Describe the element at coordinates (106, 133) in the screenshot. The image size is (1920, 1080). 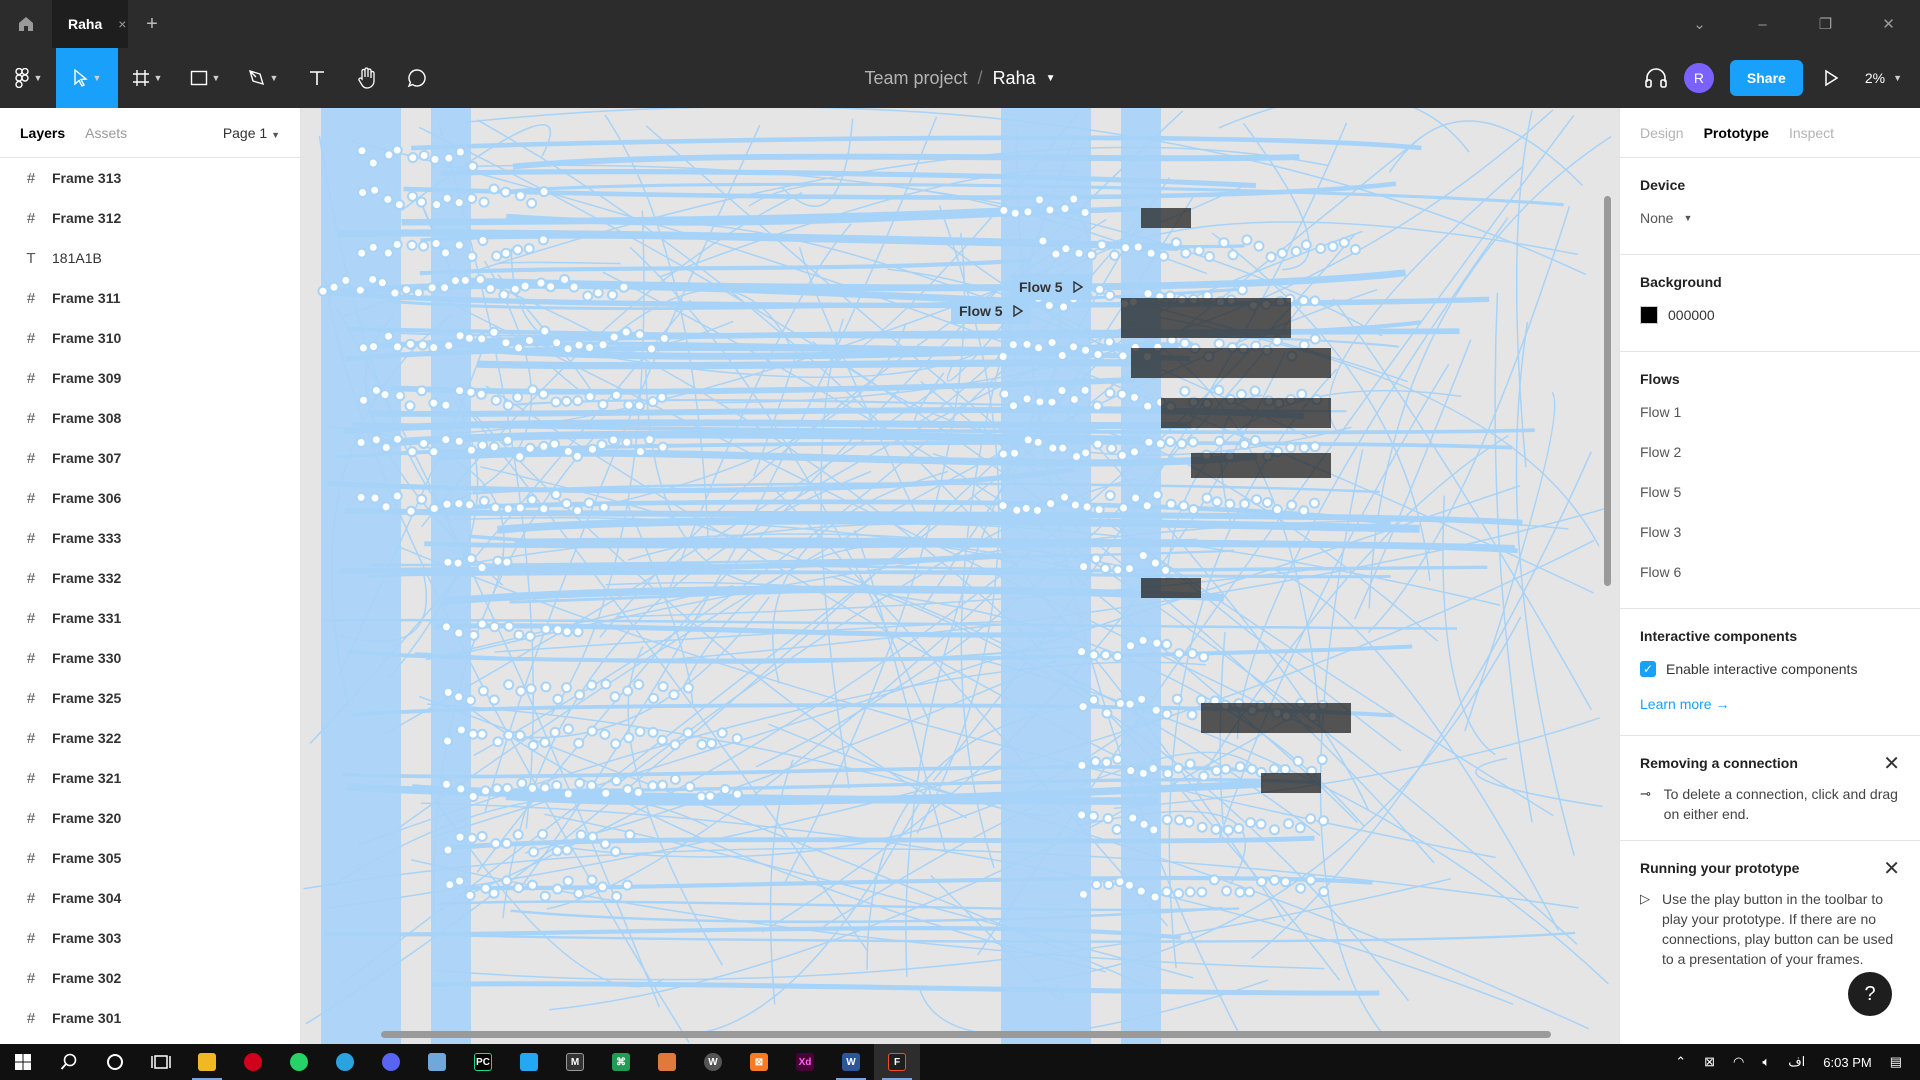
I see `tab-assets: Assets` at that location.